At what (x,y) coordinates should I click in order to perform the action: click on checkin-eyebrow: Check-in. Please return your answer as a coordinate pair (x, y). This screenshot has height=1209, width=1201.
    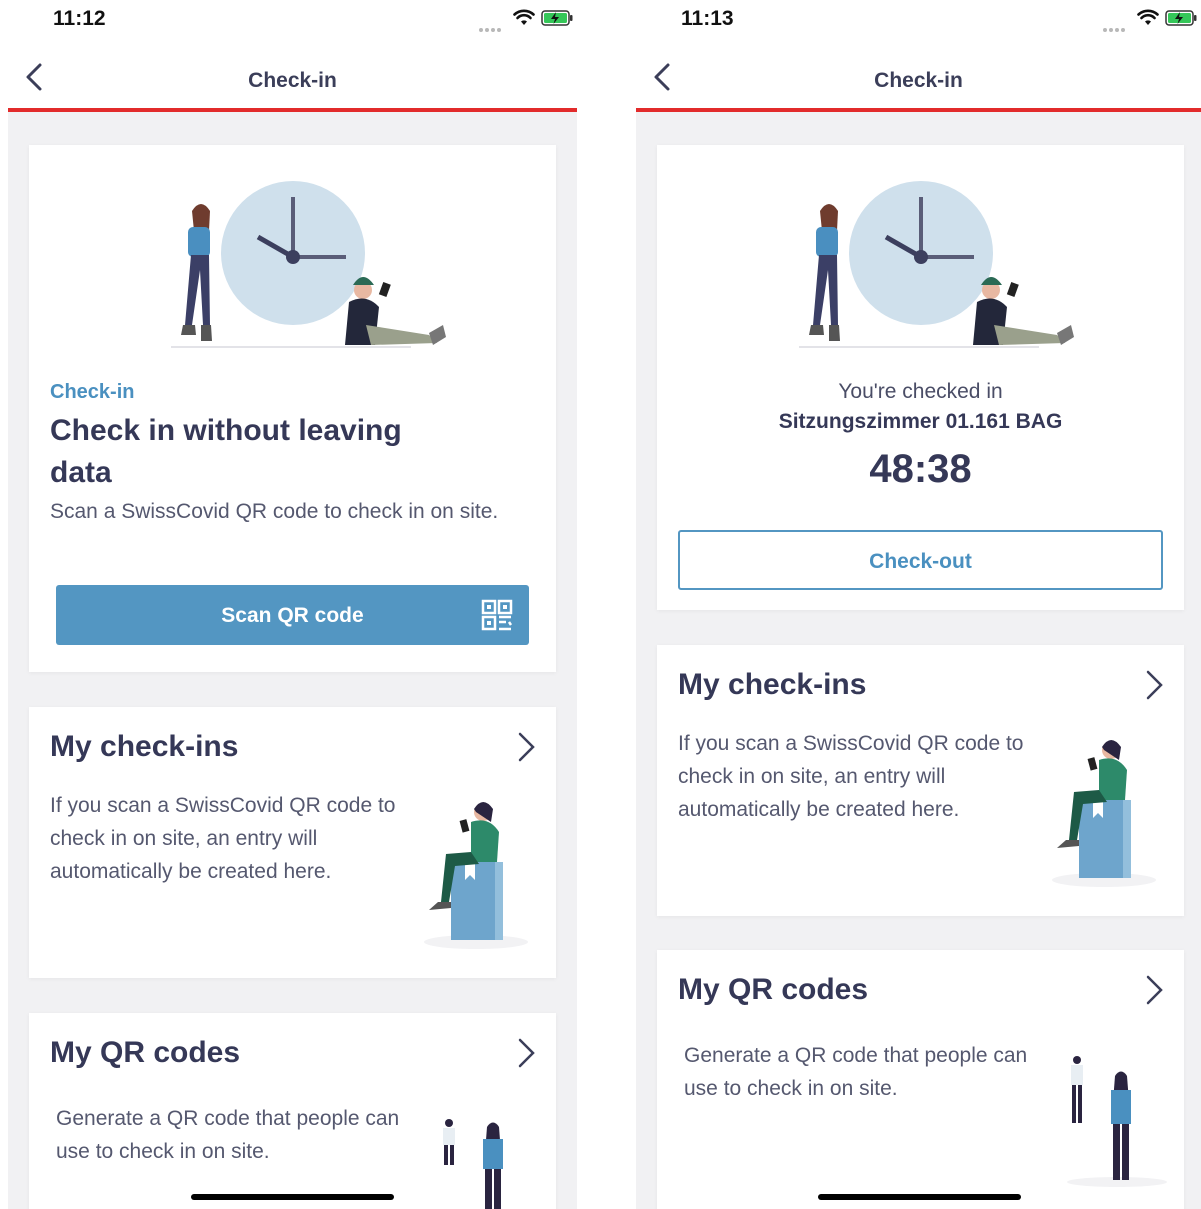
    Looking at the image, I should click on (92, 392).